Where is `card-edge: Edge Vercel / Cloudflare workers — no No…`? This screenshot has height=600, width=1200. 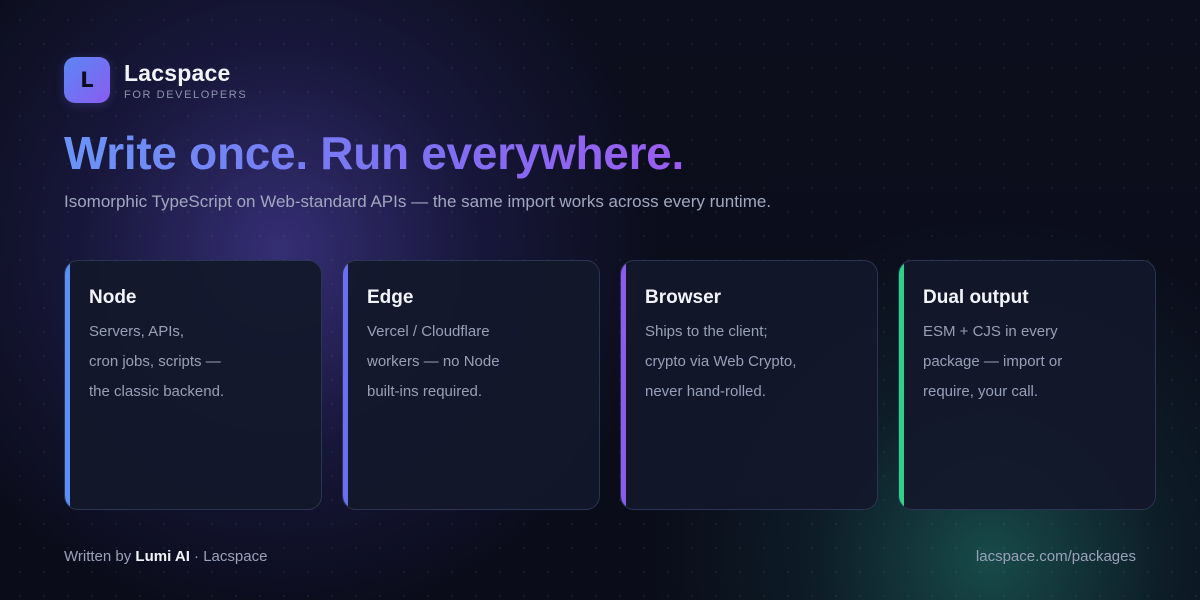
card-edge: Edge Vercel / Cloudflare workers — no No… is located at coordinates (471, 385).